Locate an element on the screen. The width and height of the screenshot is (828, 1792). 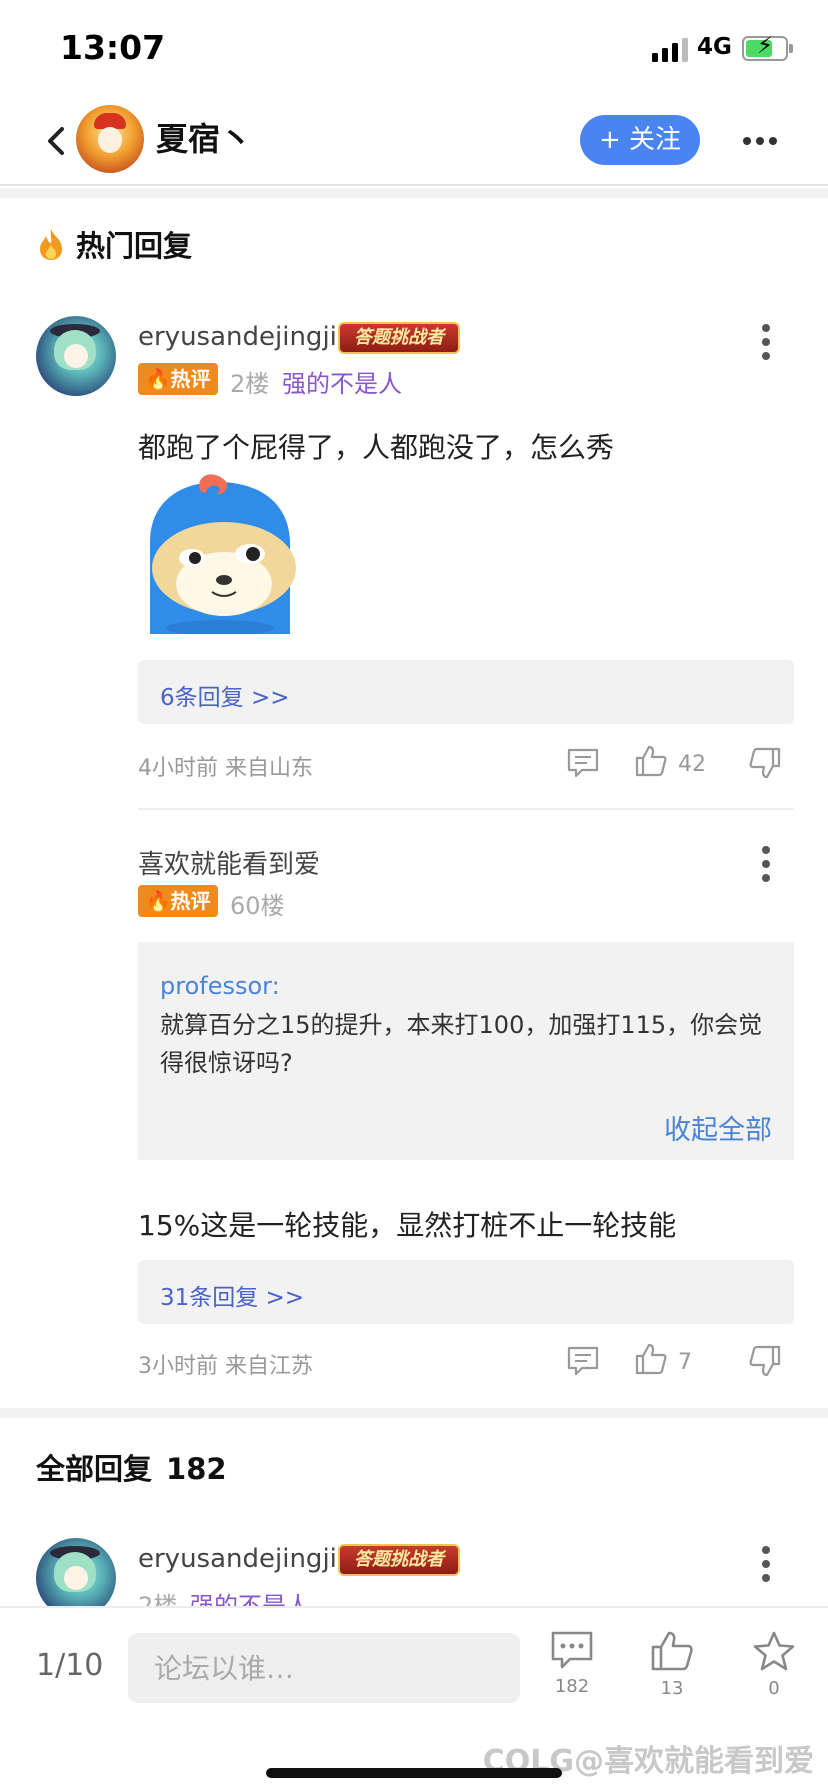
favorites-count: 0 is located at coordinates (774, 1688).